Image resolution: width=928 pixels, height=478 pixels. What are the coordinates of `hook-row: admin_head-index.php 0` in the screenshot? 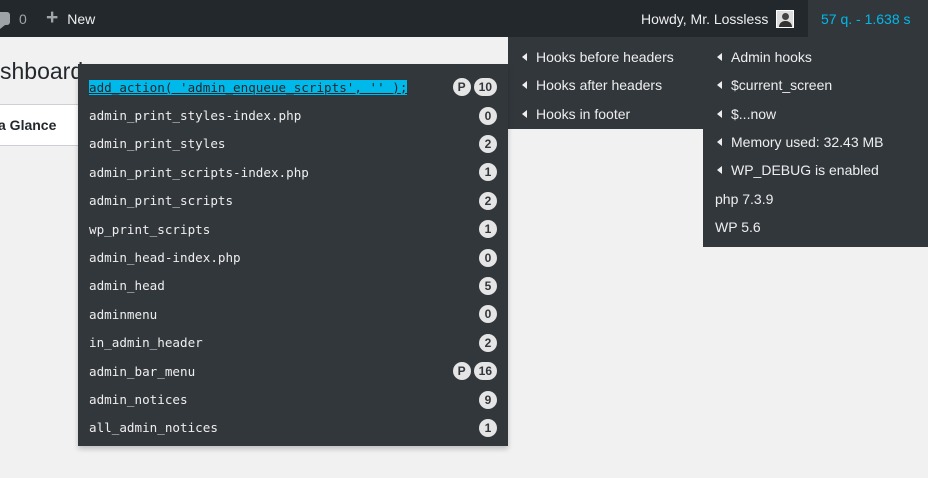 It's located at (293, 257).